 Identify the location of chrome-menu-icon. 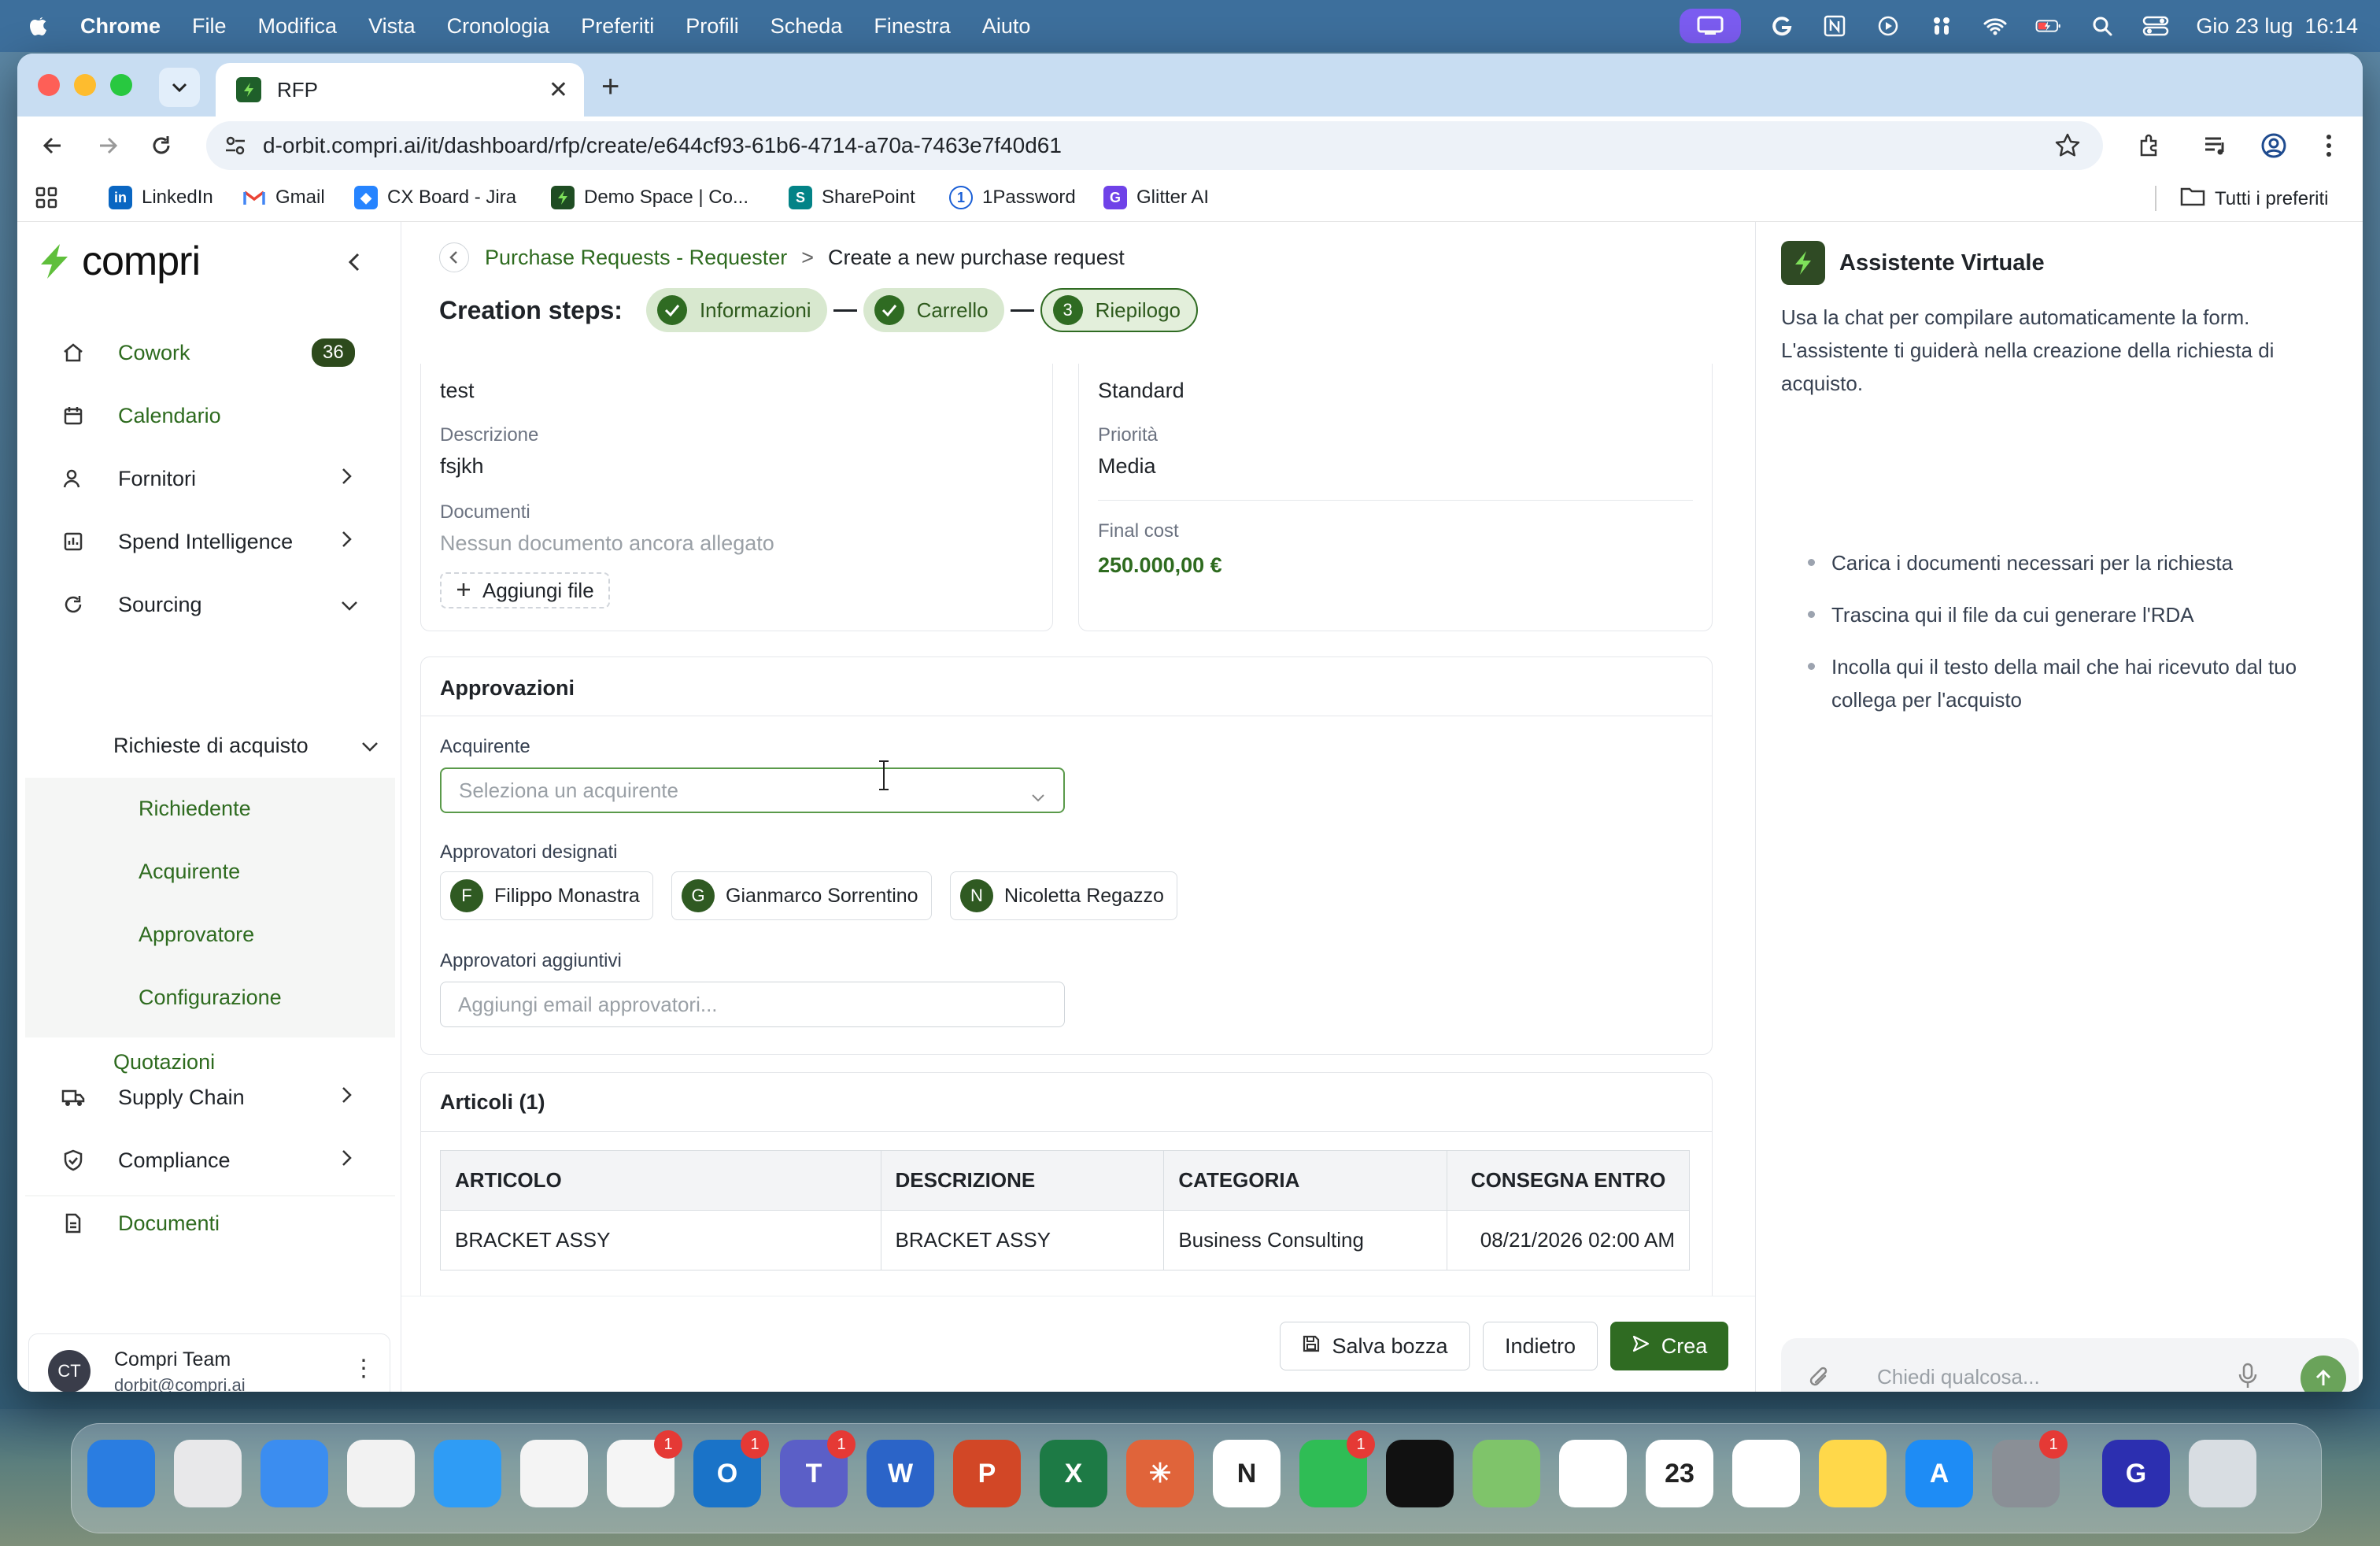
(2329, 146).